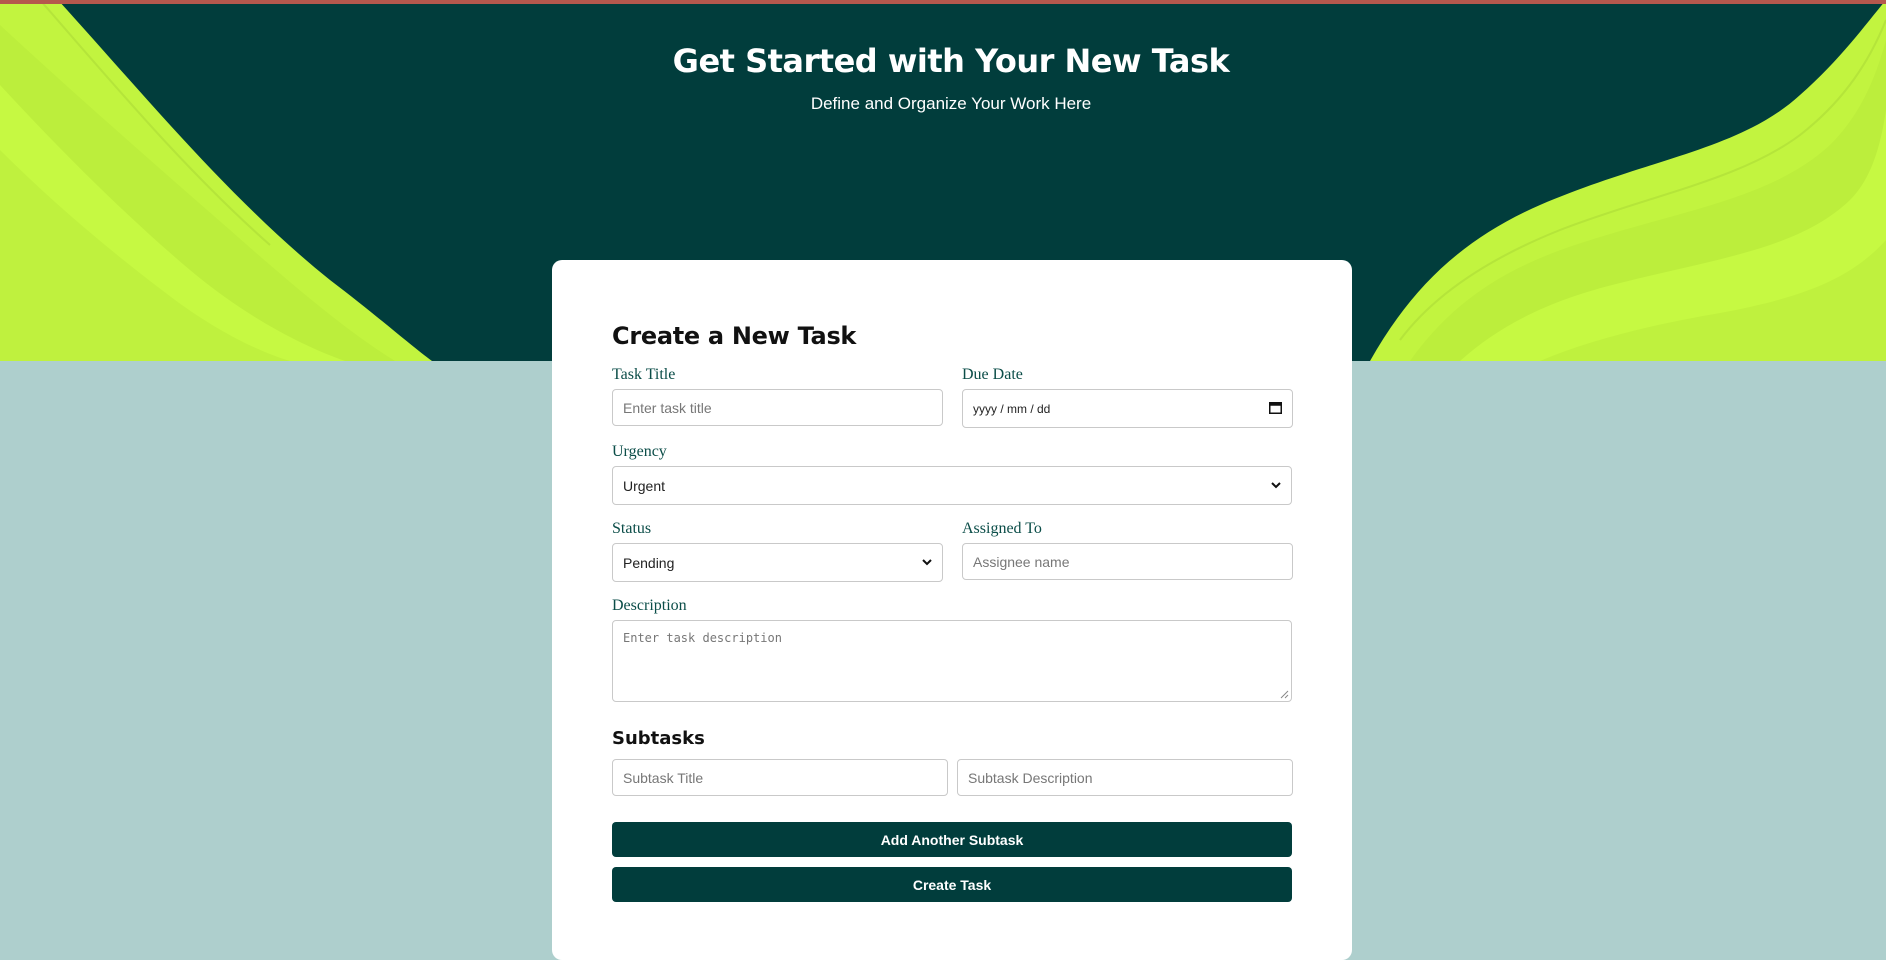 The height and width of the screenshot is (960, 1886). Describe the element at coordinates (667, 407) in the screenshot. I see `task-title-placeholder: Enter task title` at that location.